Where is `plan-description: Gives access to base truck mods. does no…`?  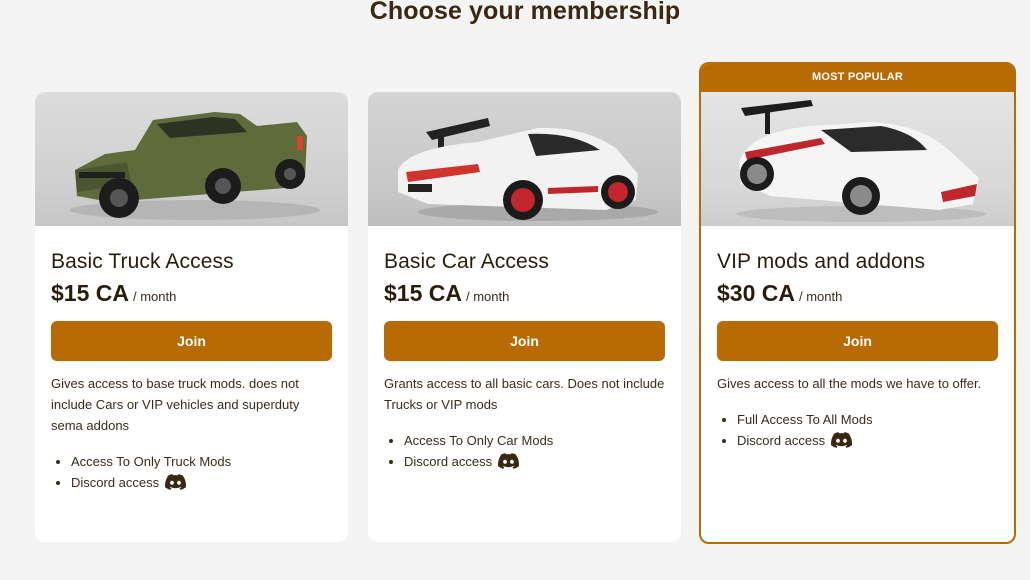 plan-description: Gives access to base truck mods. does no… is located at coordinates (175, 404).